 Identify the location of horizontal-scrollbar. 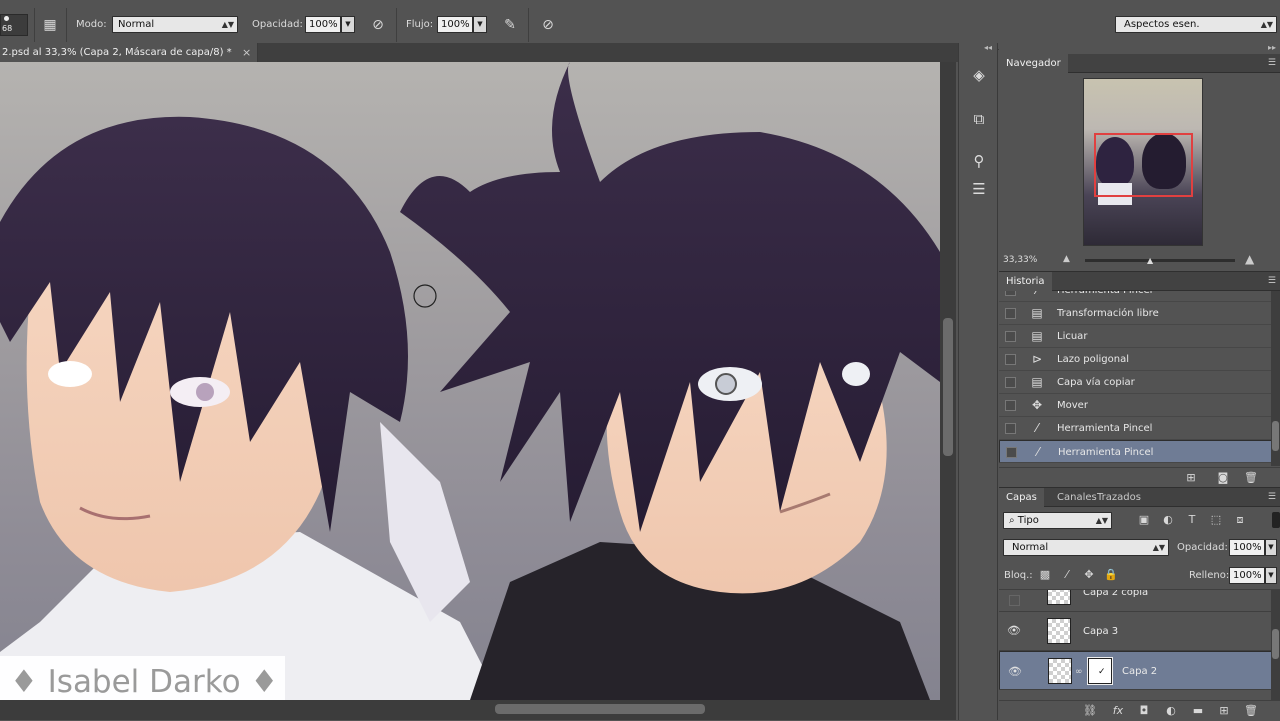
(478, 710).